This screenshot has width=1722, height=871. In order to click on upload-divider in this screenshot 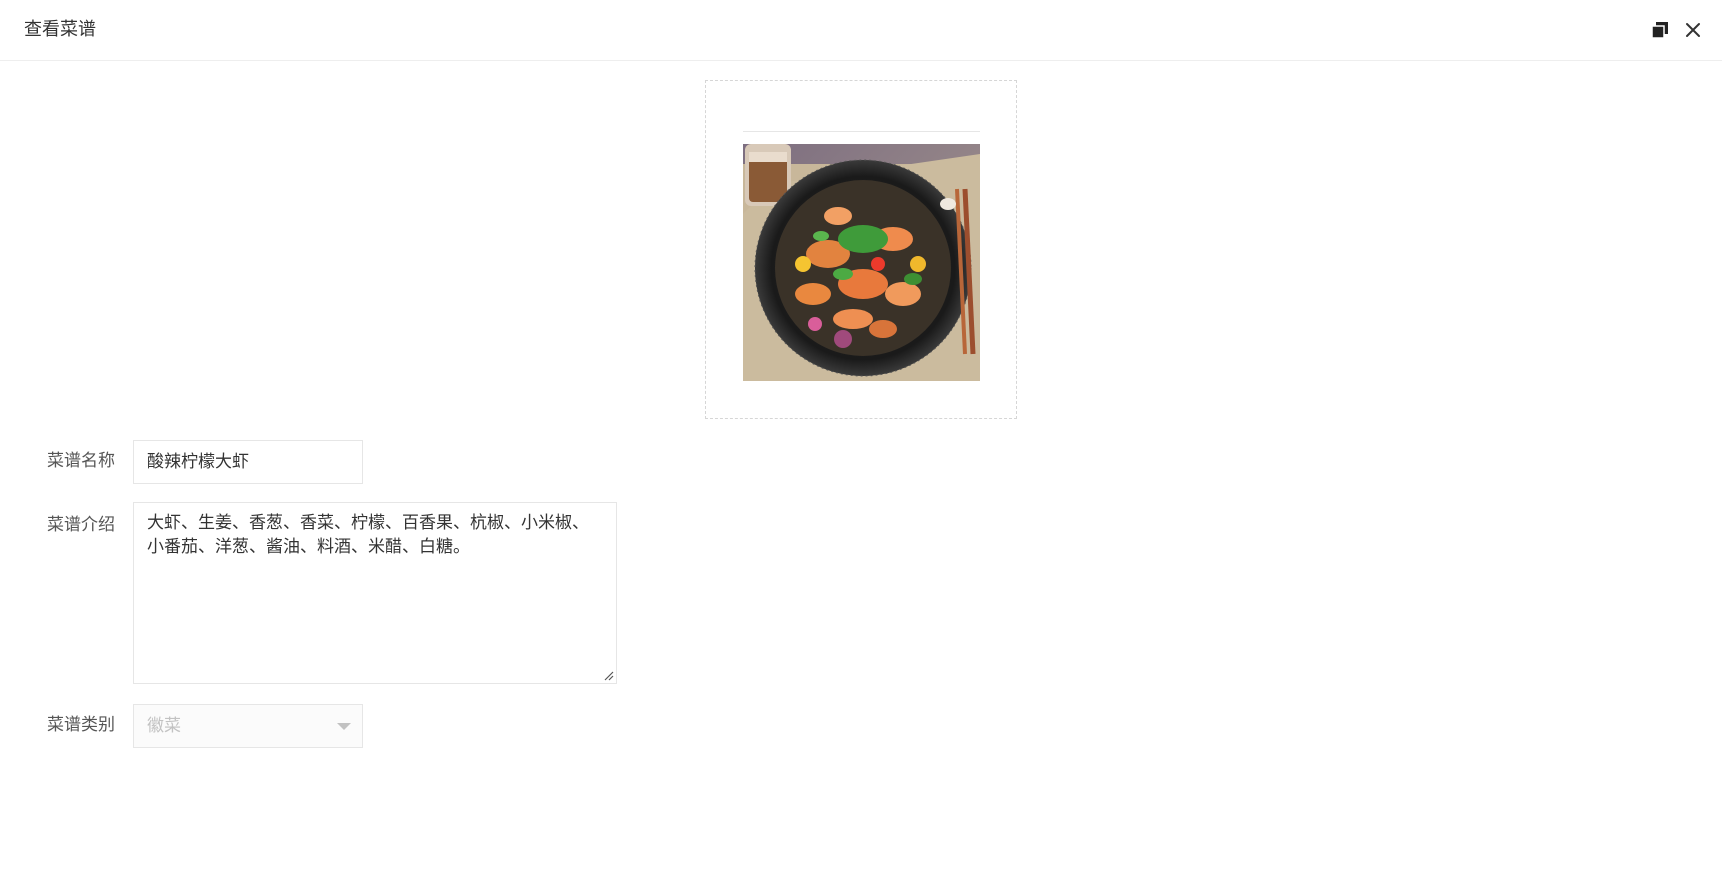, I will do `click(861, 131)`.